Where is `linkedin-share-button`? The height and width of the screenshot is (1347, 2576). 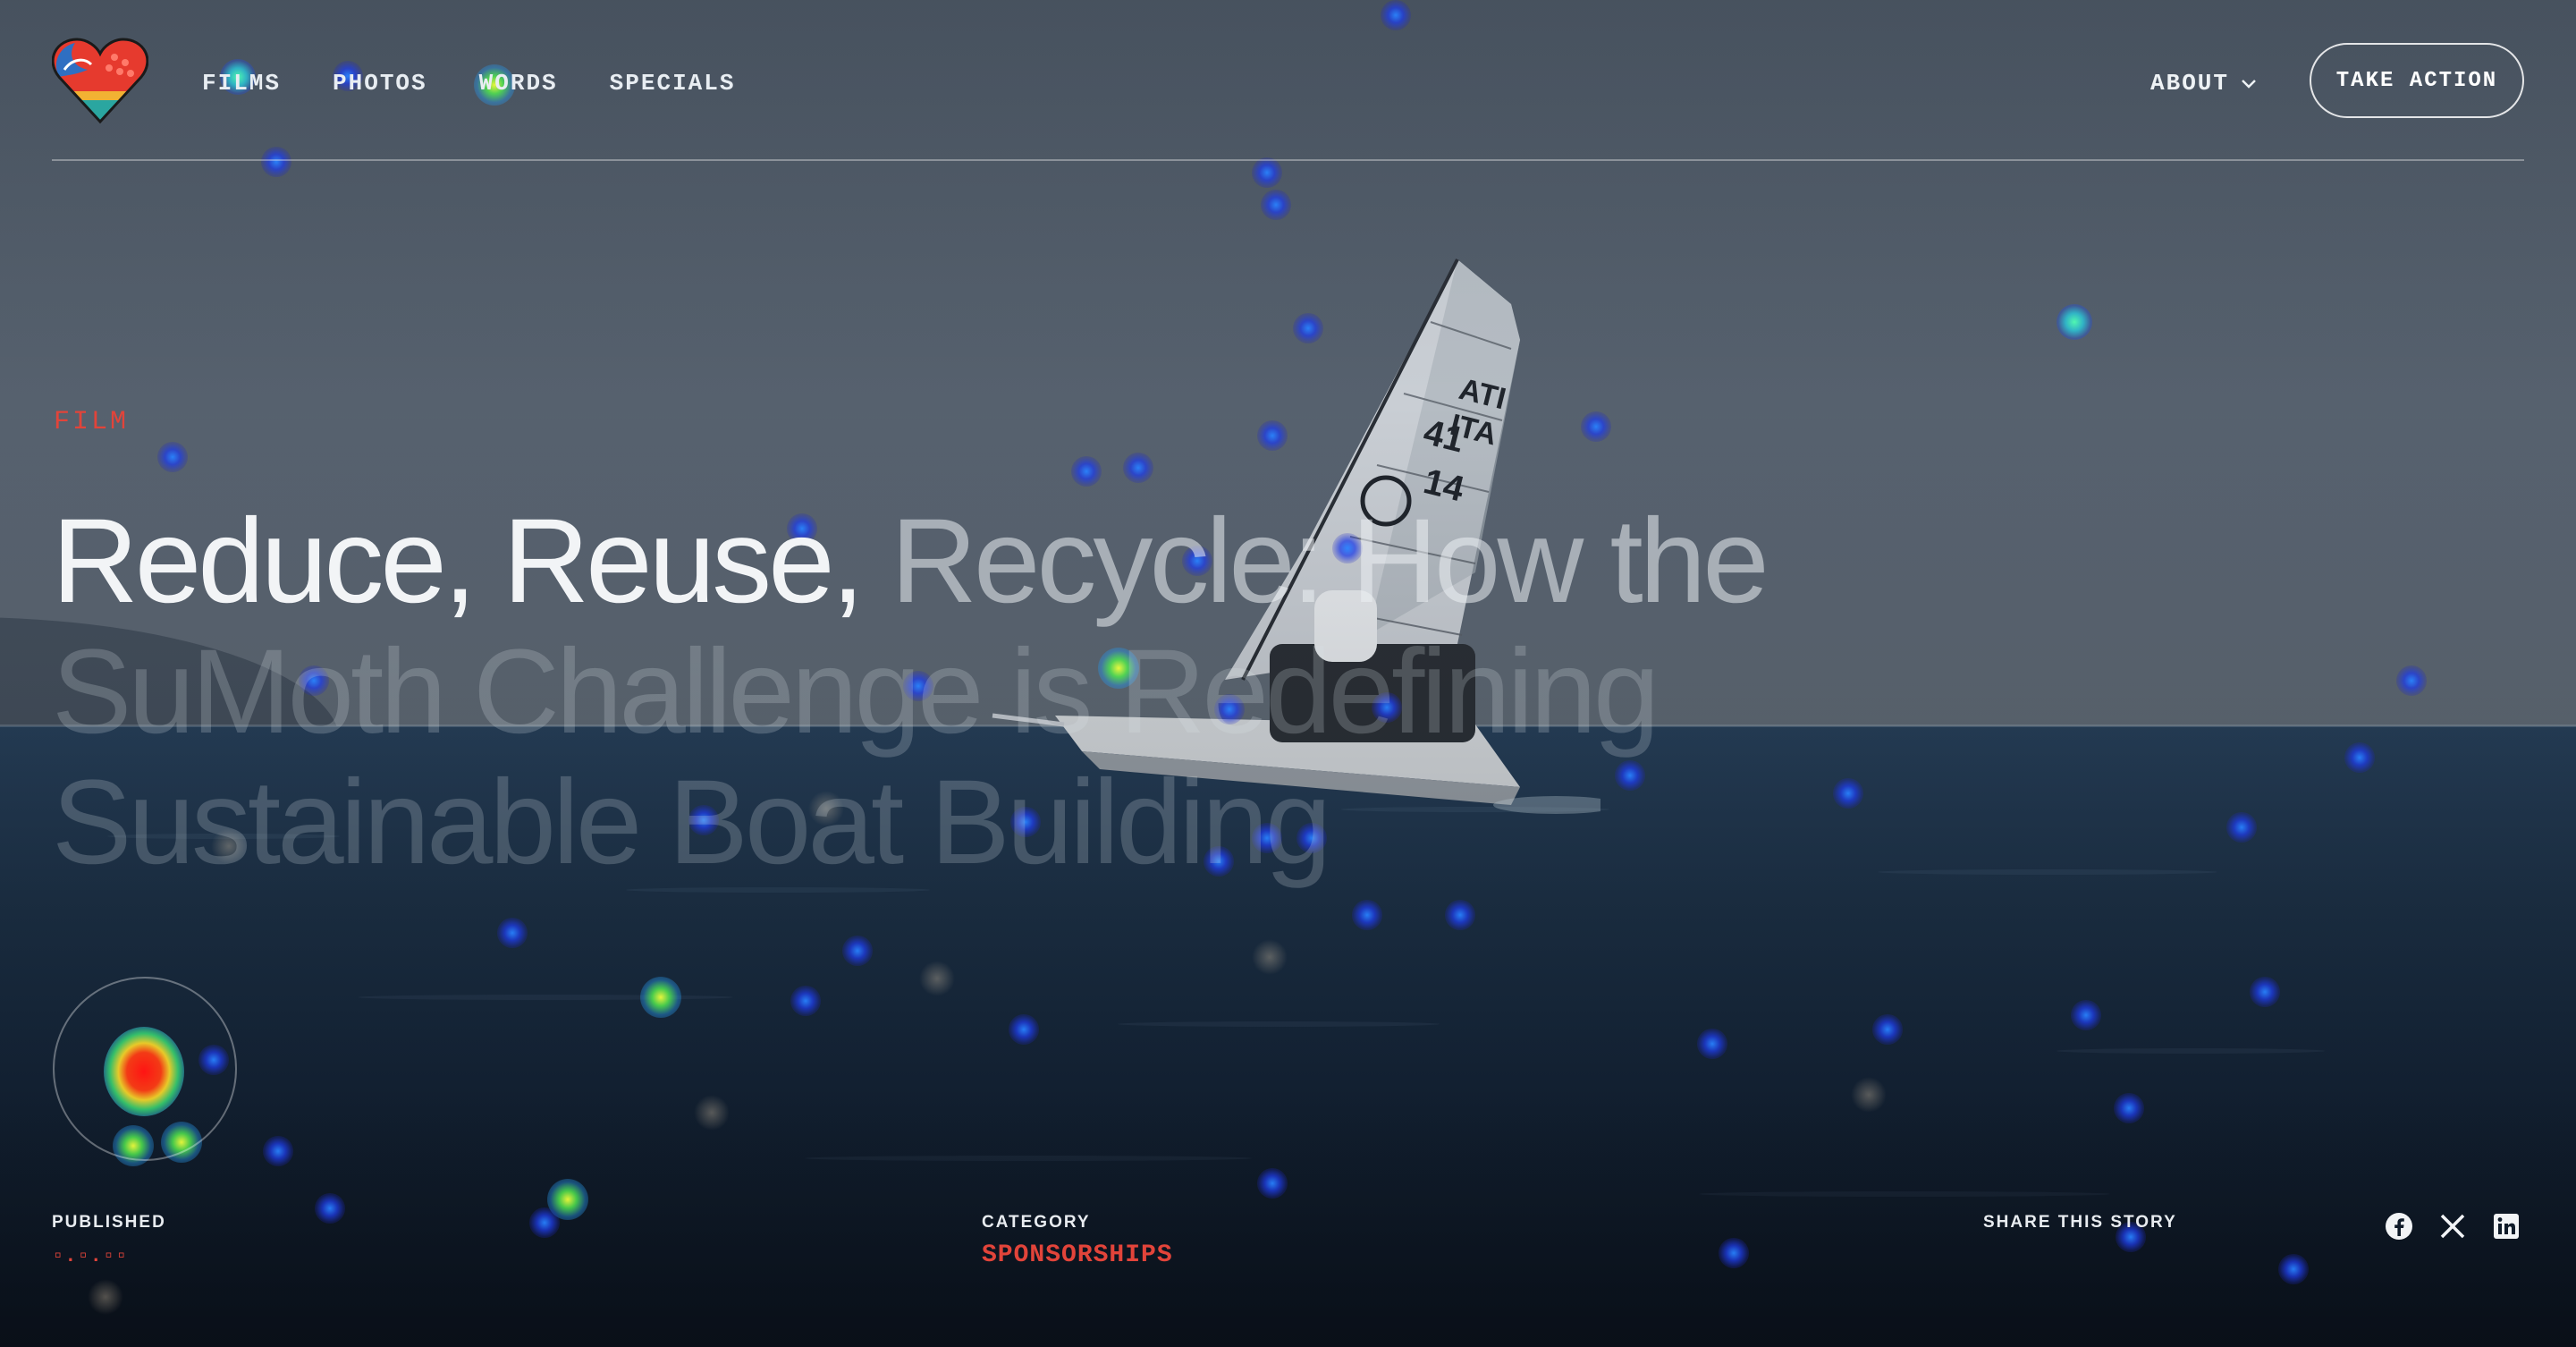 linkedin-share-button is located at coordinates (2506, 1226).